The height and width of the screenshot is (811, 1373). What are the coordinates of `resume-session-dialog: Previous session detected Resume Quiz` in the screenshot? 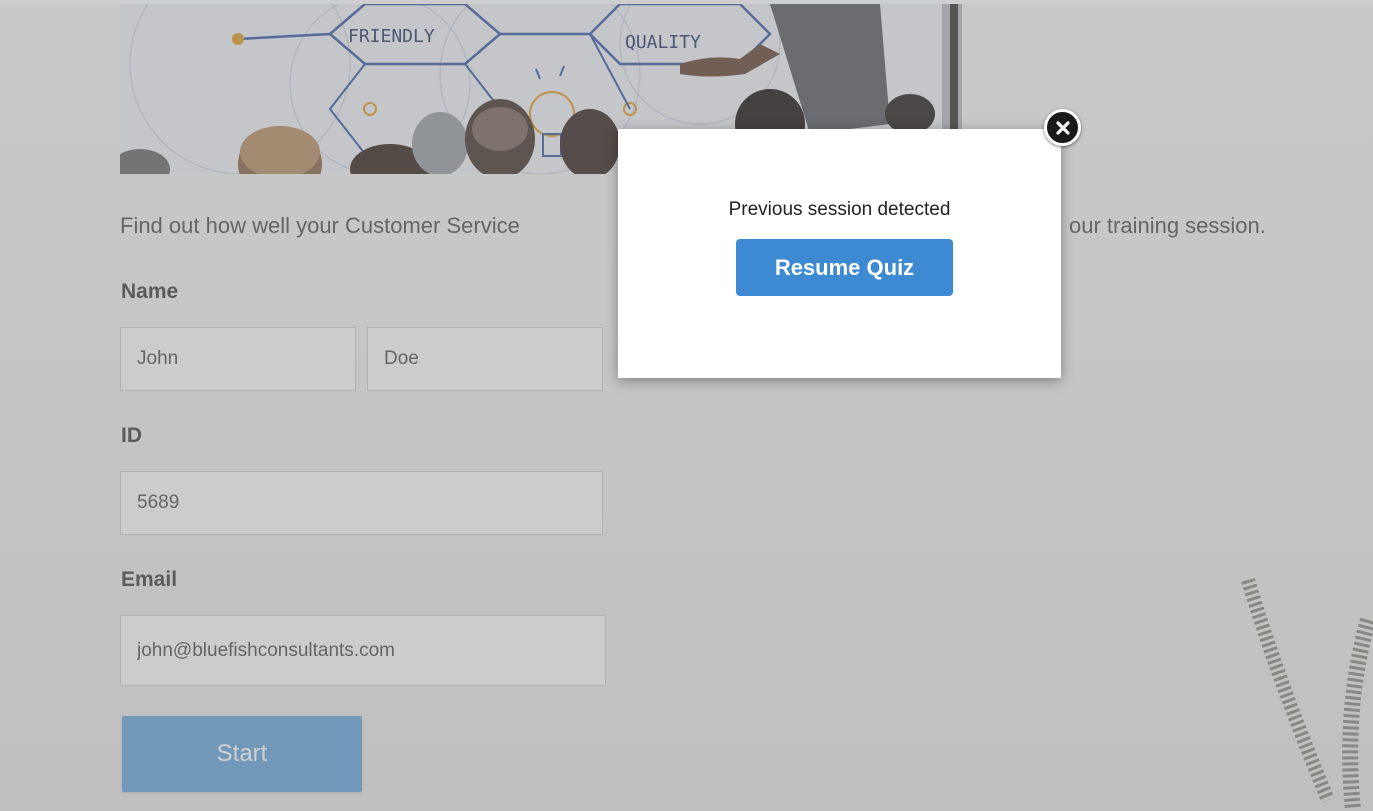 It's located at (839, 253).